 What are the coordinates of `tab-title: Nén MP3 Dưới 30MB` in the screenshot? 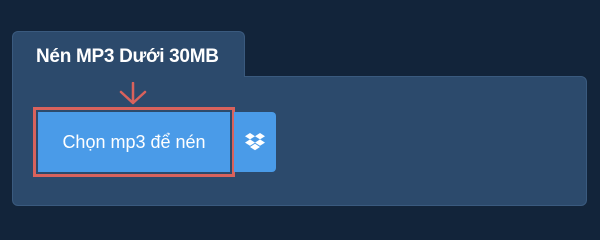 It's located at (127, 56).